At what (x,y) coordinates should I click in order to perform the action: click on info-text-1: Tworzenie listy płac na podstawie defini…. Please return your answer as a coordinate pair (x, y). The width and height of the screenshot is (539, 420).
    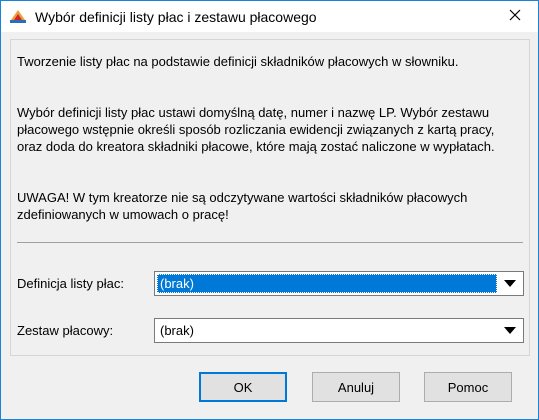
    Looking at the image, I should click on (238, 61).